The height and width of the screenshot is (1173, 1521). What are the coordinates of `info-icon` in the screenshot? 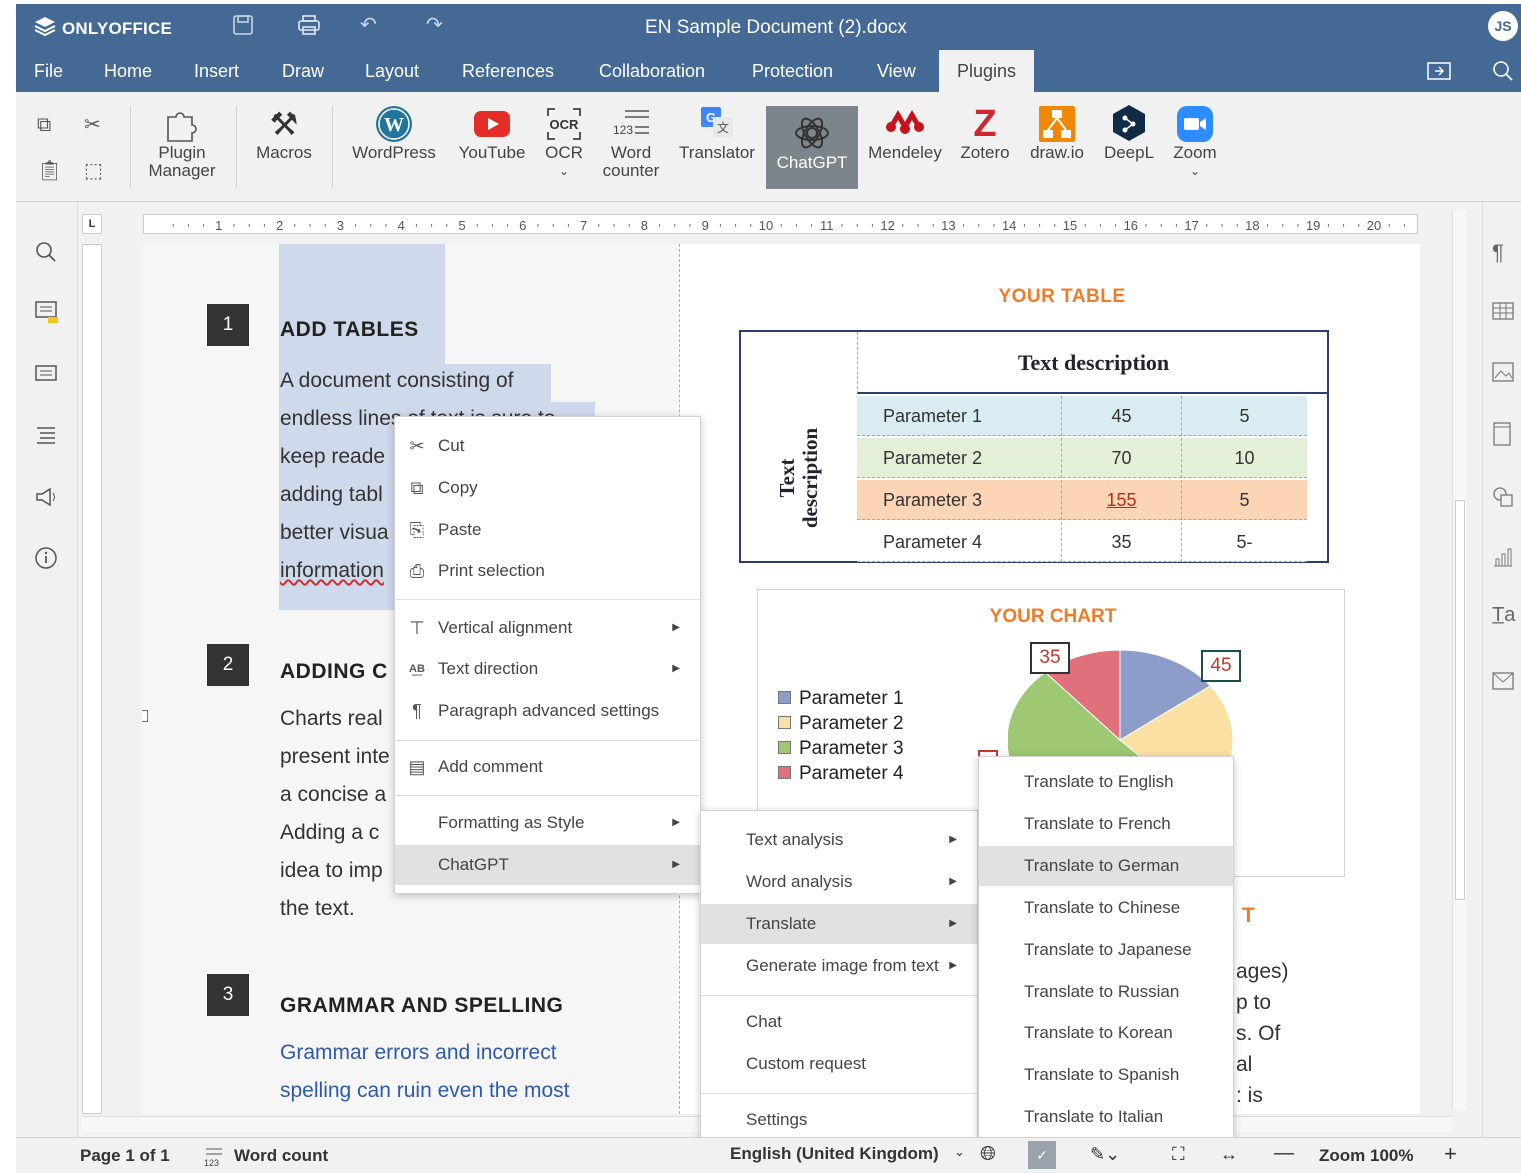 It's located at (46, 561).